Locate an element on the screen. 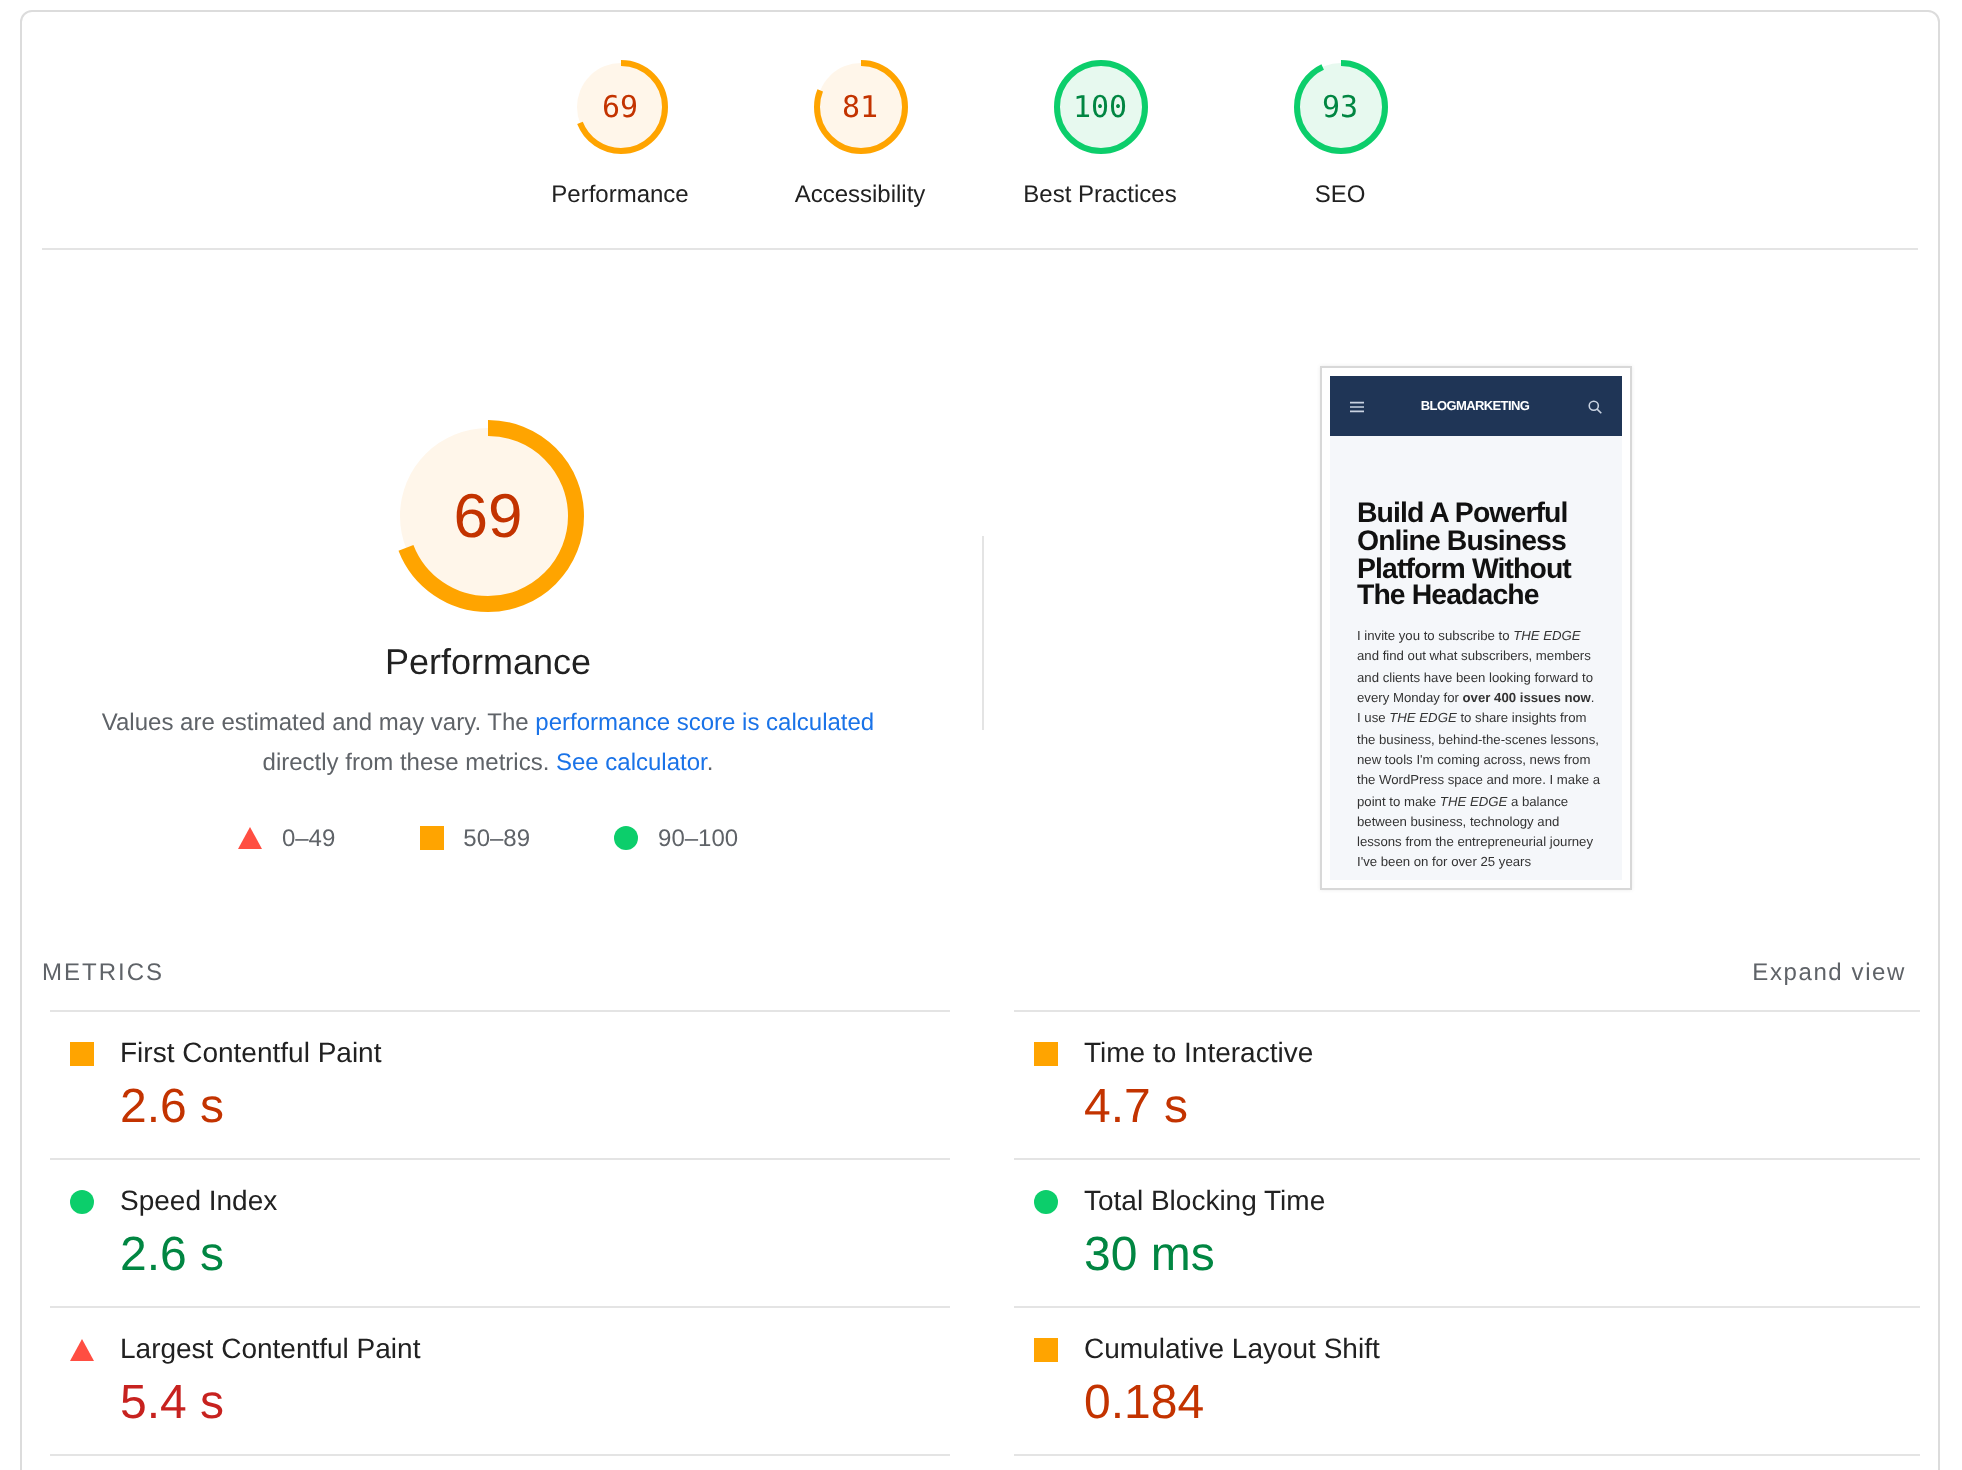 The height and width of the screenshot is (1470, 1962). metric-label: Cumulative Layout Shift is located at coordinates (1232, 1349).